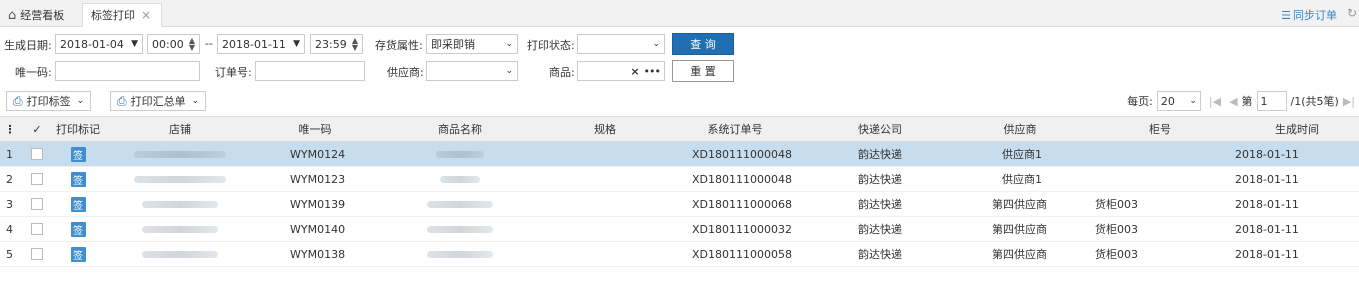 The width and height of the screenshot is (1359, 293). Describe the element at coordinates (78, 129) in the screenshot. I see `col-print-mark: 打印标记` at that location.